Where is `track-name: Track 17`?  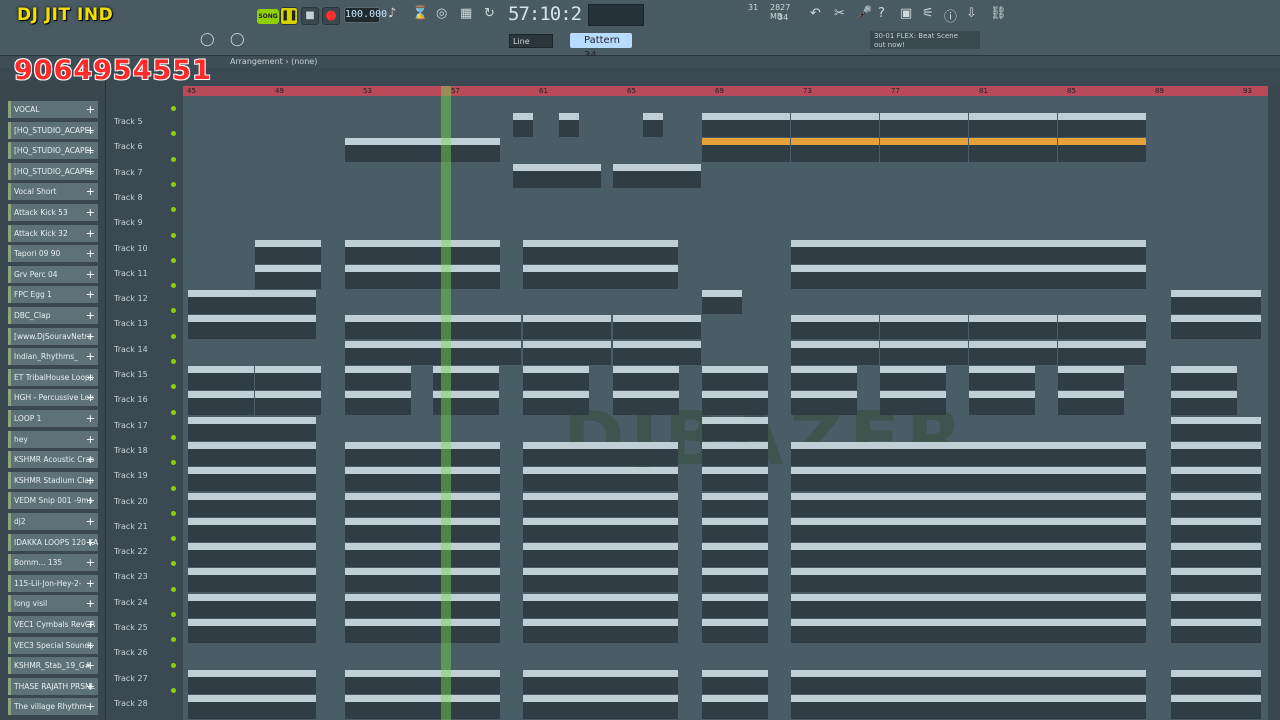 track-name: Track 17 is located at coordinates (131, 425).